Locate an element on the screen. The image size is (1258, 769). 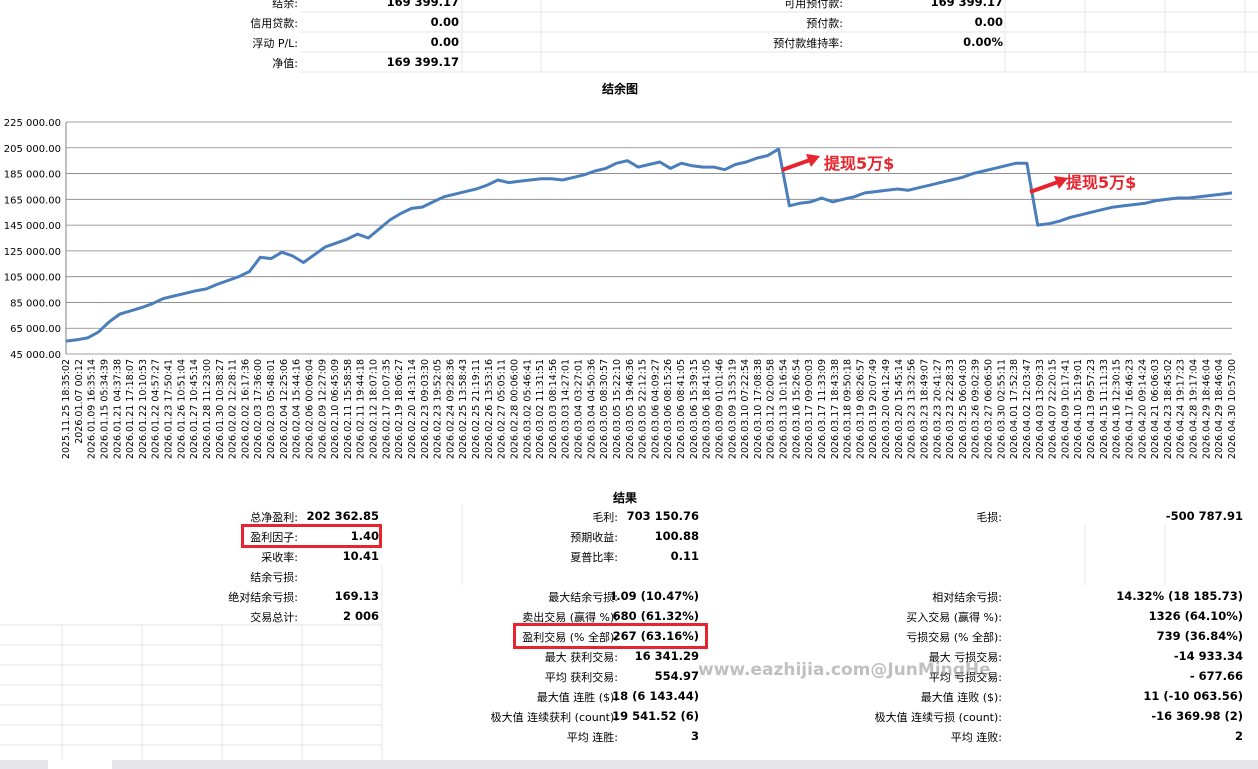
x-tick-label: 2026.04.28 19:17:04 is located at coordinates (1194, 409).